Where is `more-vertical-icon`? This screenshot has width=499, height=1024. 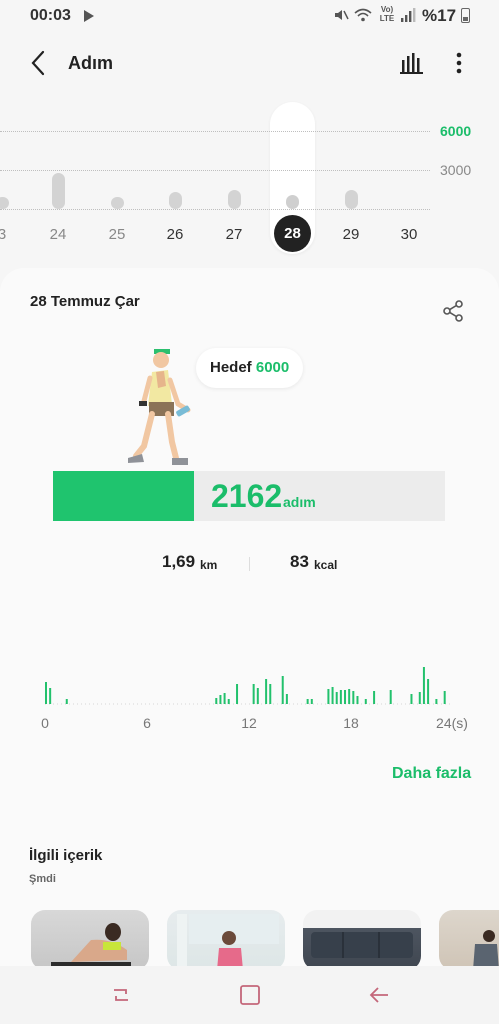 more-vertical-icon is located at coordinates (459, 63).